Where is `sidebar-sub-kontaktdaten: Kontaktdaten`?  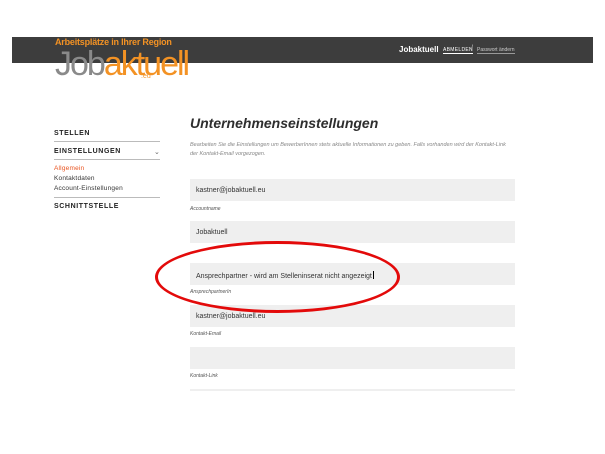
sidebar-sub-kontaktdaten: Kontaktdaten is located at coordinates (74, 178).